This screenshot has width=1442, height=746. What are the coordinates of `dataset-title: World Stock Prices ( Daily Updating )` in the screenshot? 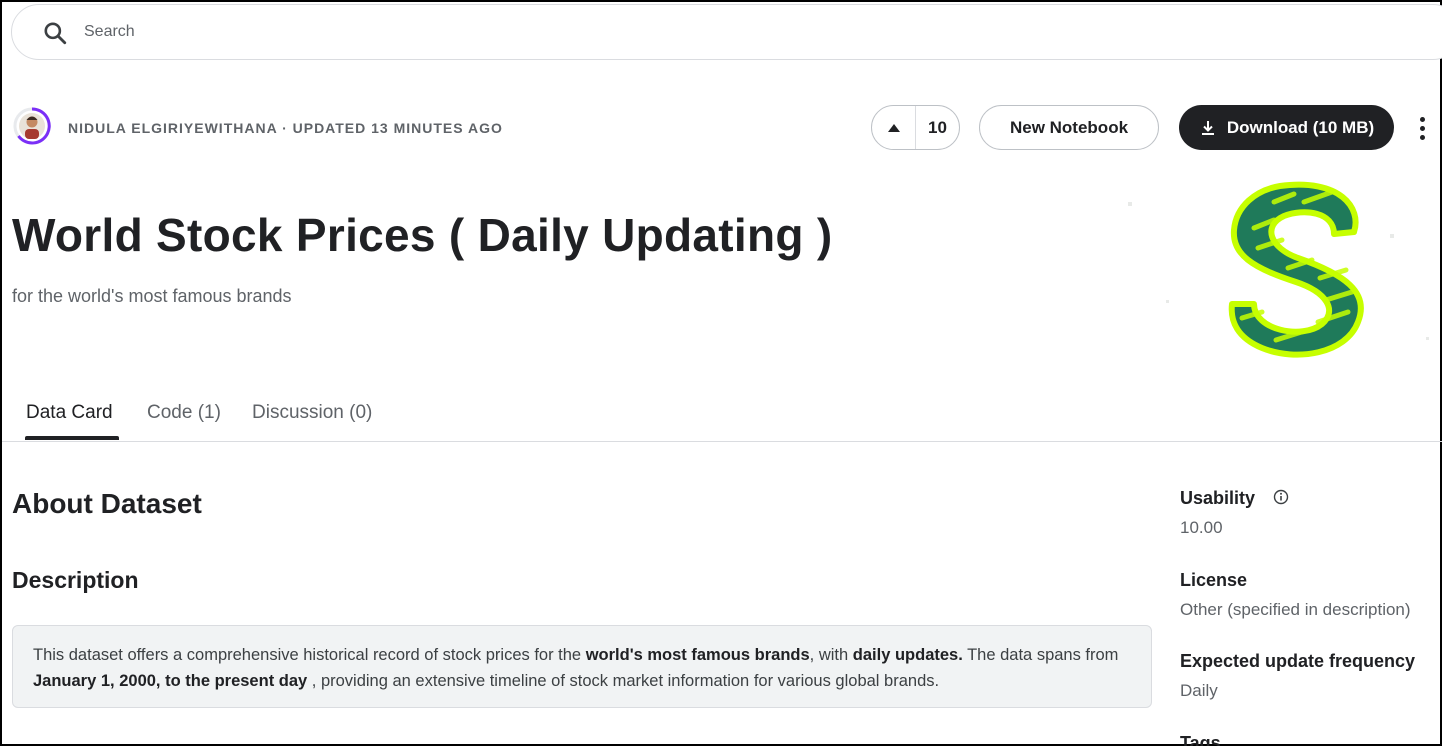 It's located at (422, 235).